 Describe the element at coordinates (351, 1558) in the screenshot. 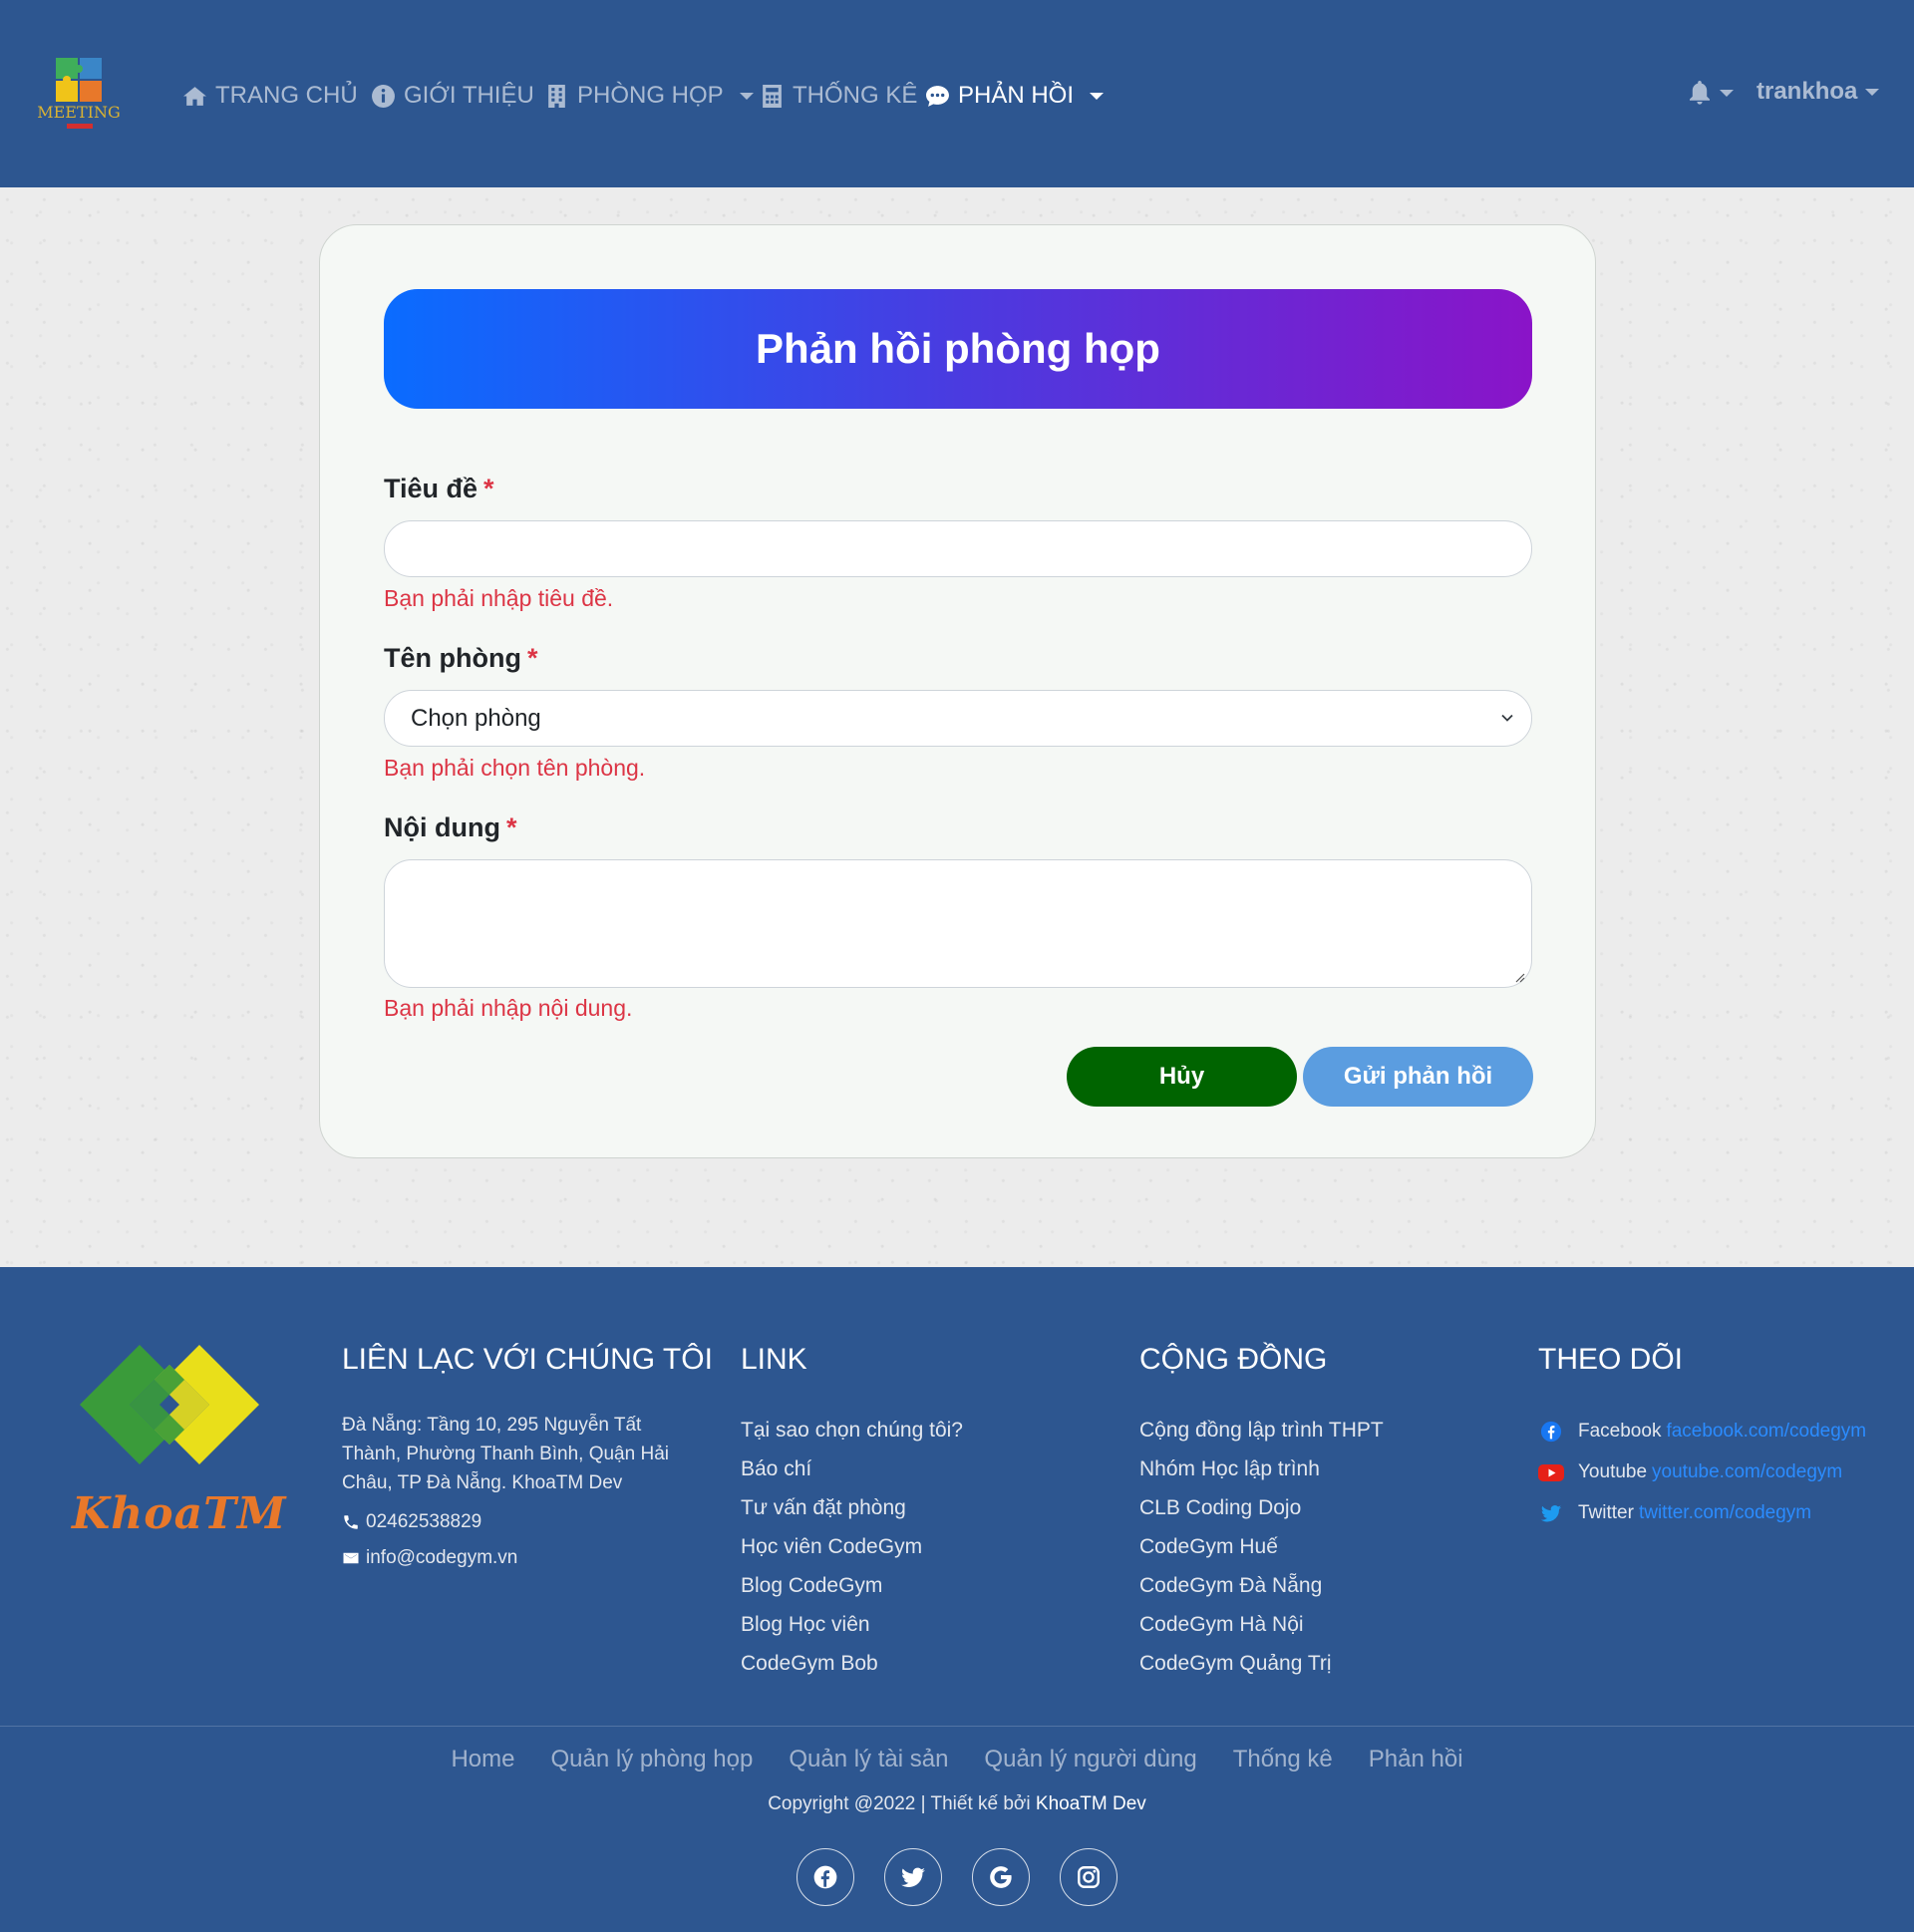

I see `envelope-icon` at that location.